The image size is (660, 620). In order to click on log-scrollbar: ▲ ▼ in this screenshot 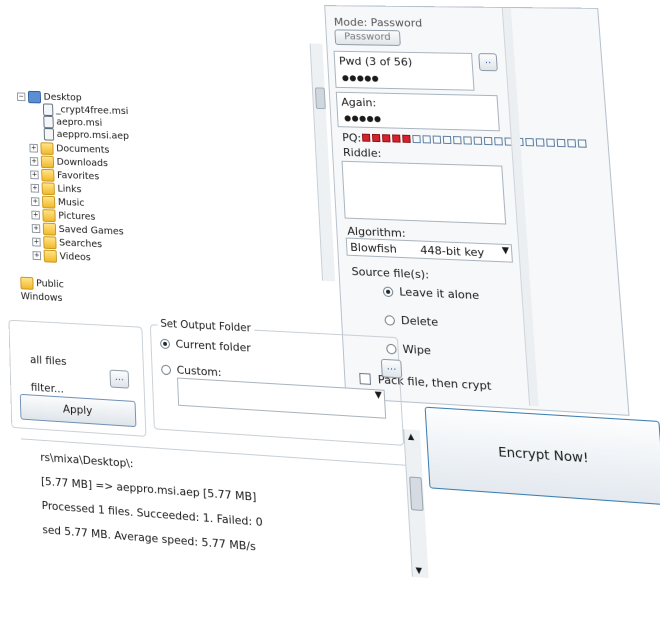, I will do `click(415, 503)`.